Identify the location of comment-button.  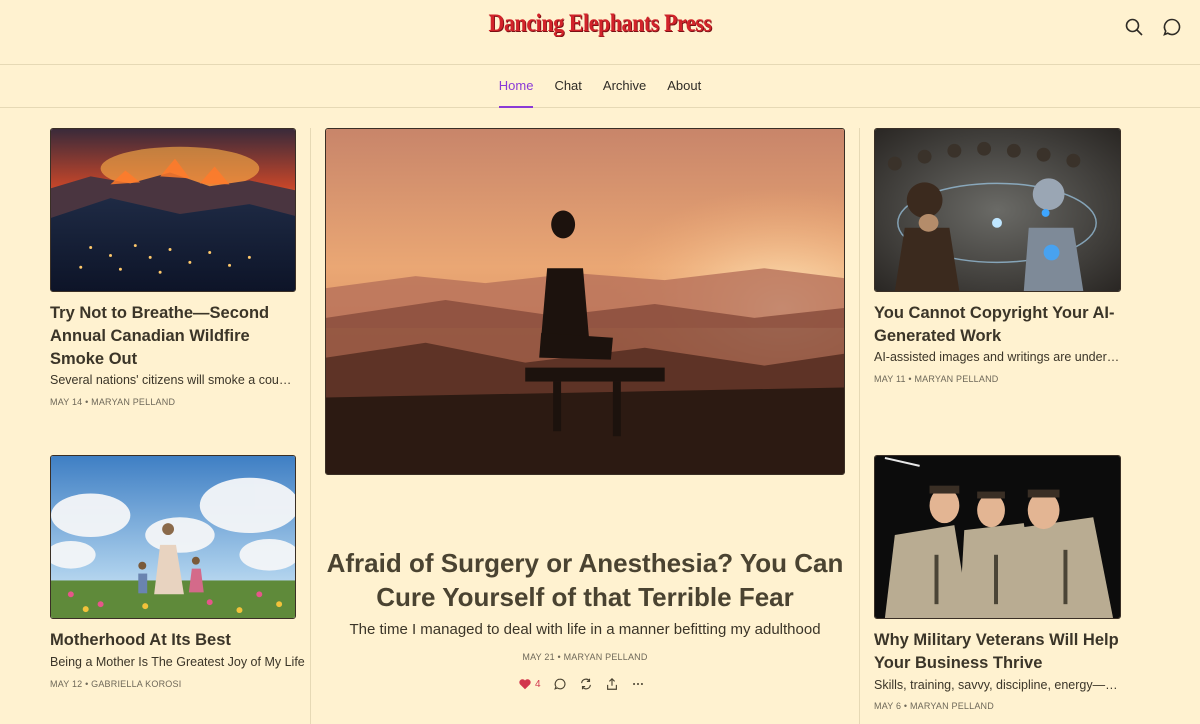
(560, 684).